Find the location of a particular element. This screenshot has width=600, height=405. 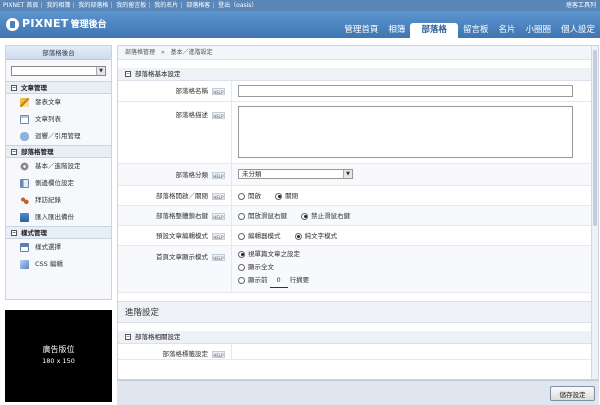

field-label: 部落格分類 is located at coordinates (192, 175).